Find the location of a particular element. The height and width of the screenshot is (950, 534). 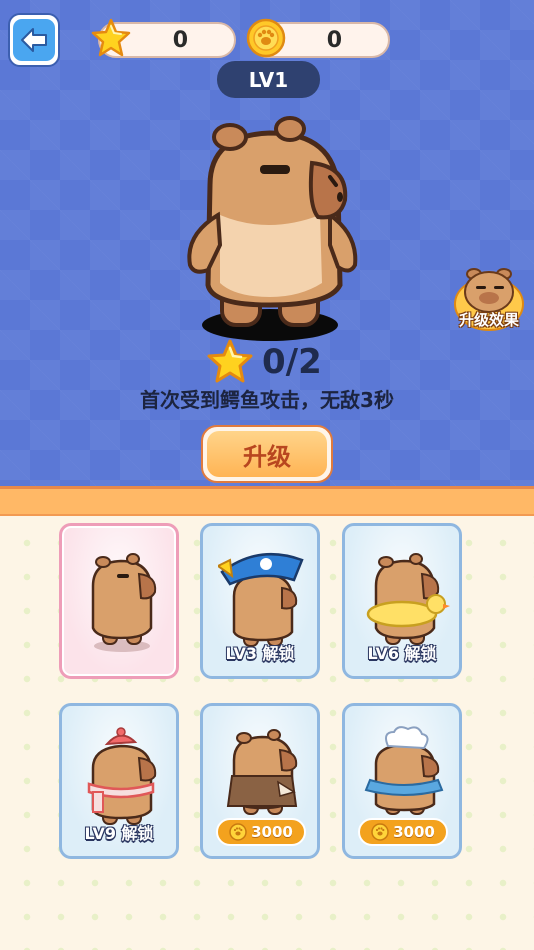

ability-description: 首次受到鳄鱼攻击，无敌3秒 is located at coordinates (267, 400).